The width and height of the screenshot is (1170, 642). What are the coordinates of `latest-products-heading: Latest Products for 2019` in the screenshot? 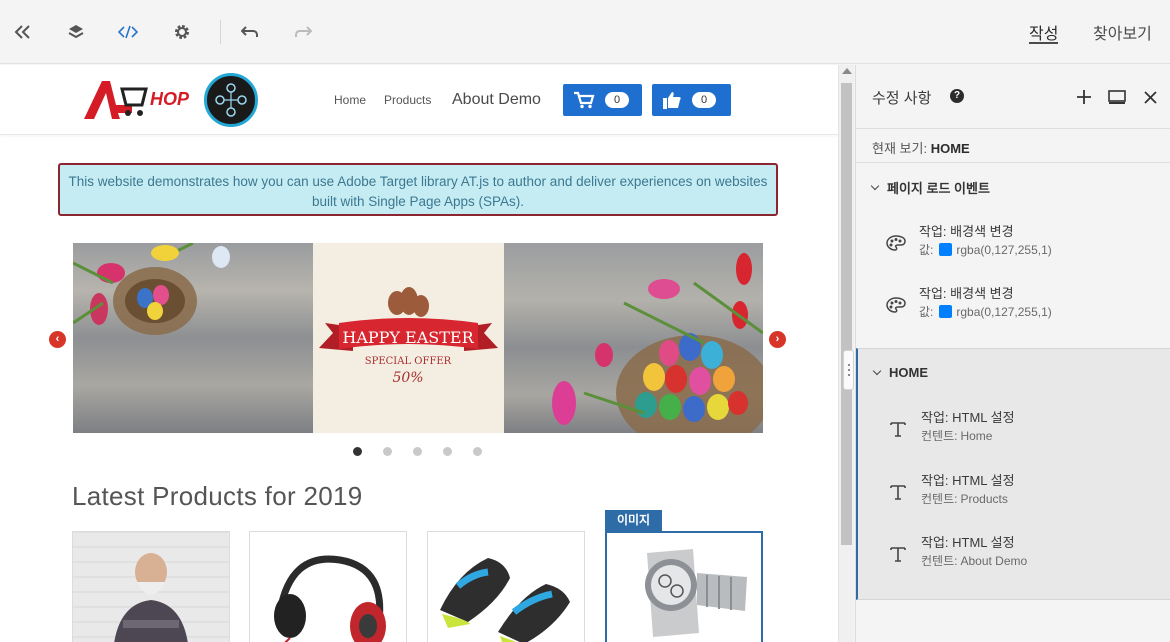 It's located at (217, 496).